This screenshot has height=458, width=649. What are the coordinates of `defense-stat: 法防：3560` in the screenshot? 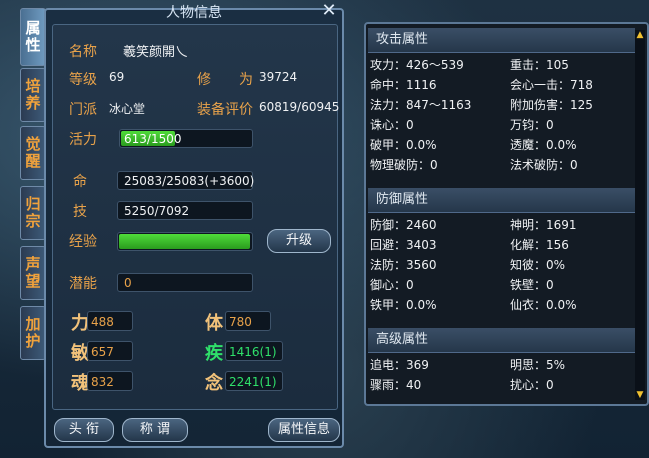 It's located at (403, 265).